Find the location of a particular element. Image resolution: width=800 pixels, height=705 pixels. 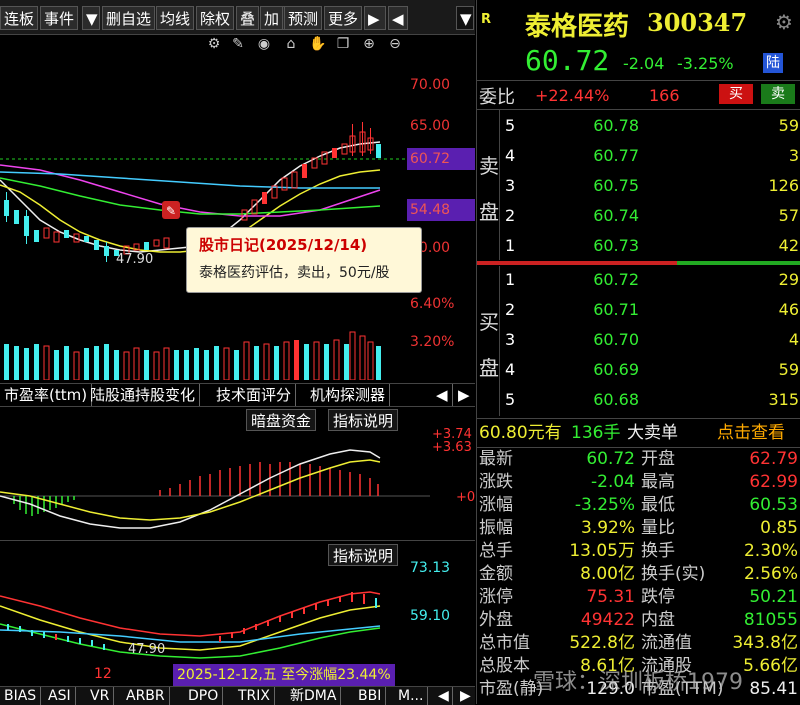

indicator2-chart is located at coordinates (203, 616).